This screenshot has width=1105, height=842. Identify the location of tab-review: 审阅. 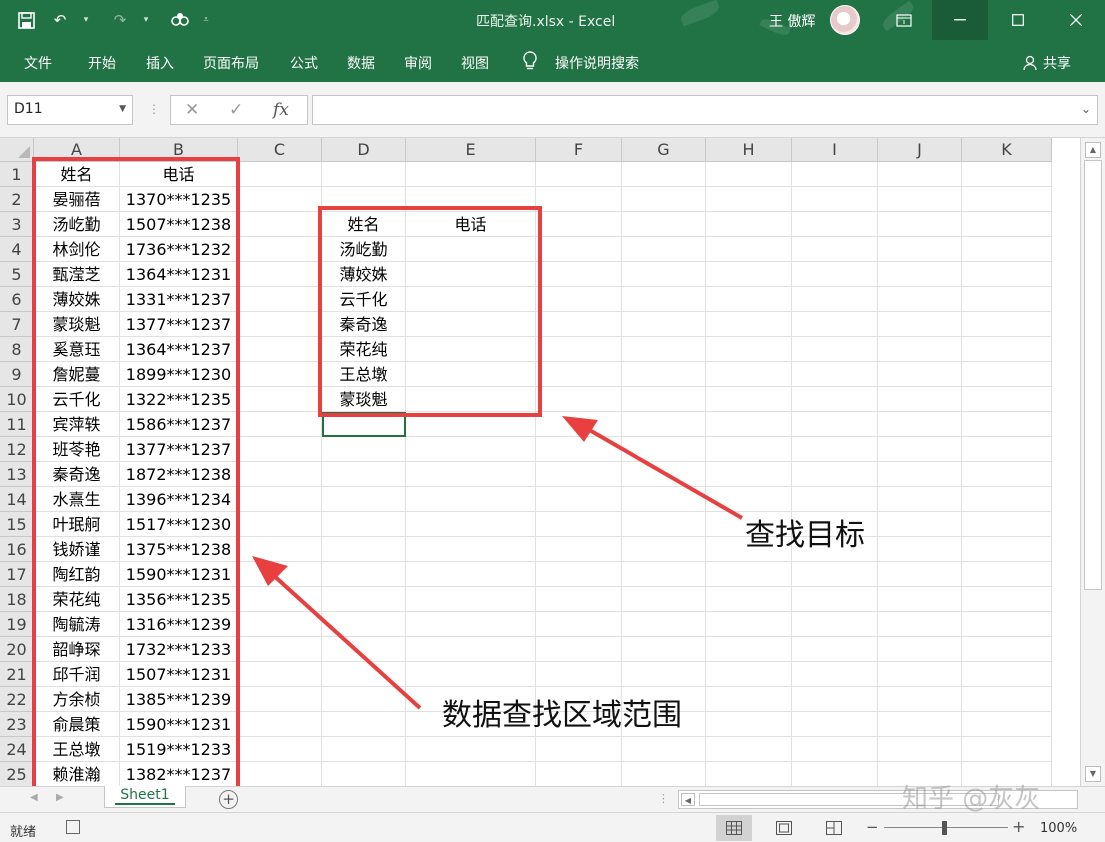
(418, 63).